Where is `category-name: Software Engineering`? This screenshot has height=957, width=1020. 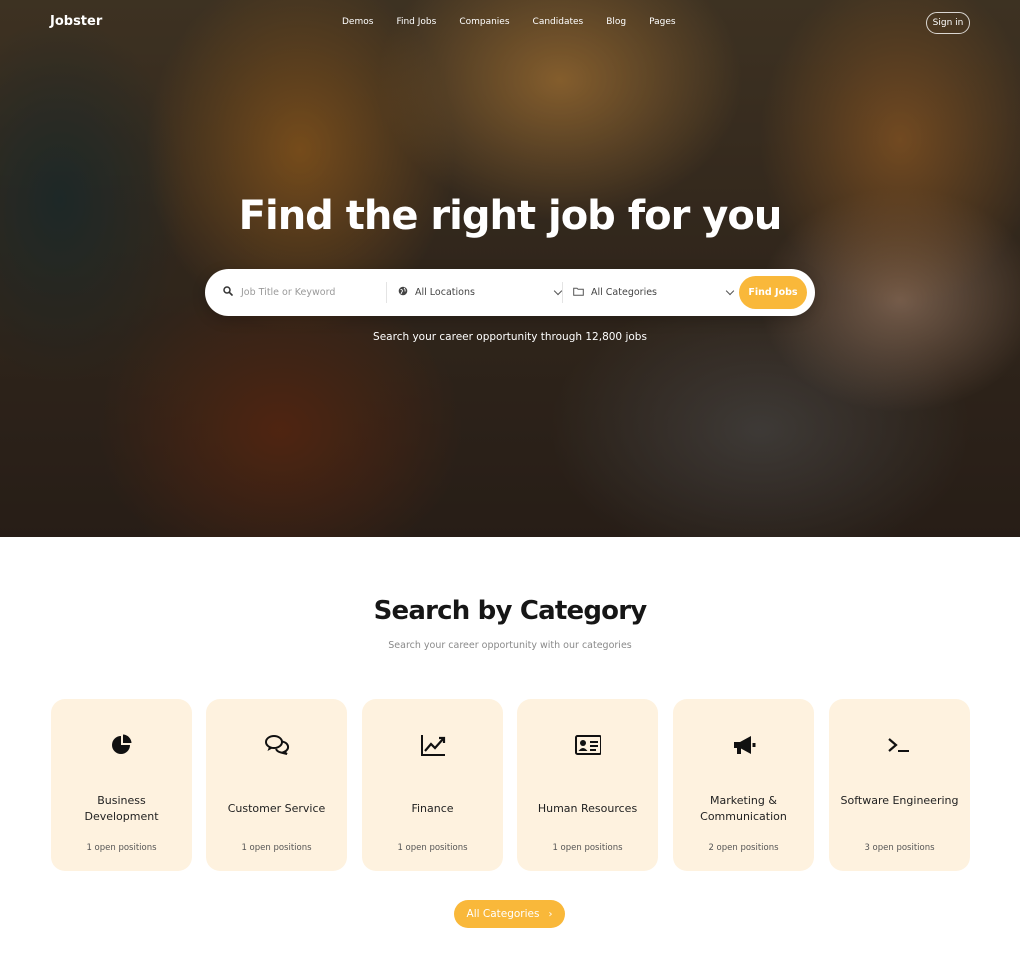 category-name: Software Engineering is located at coordinates (899, 800).